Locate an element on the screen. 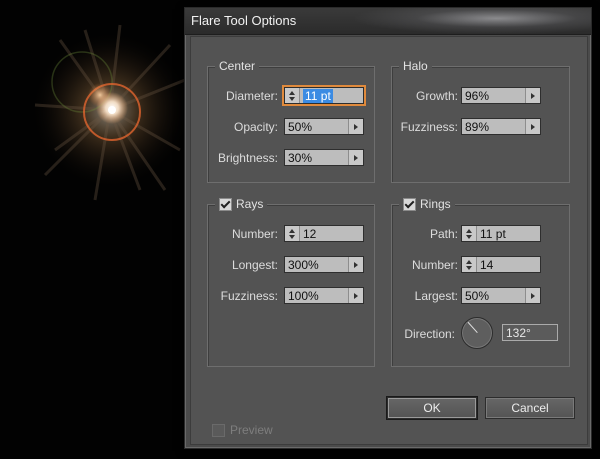 The image size is (600, 459). path-value: 11 pt is located at coordinates (491, 234).